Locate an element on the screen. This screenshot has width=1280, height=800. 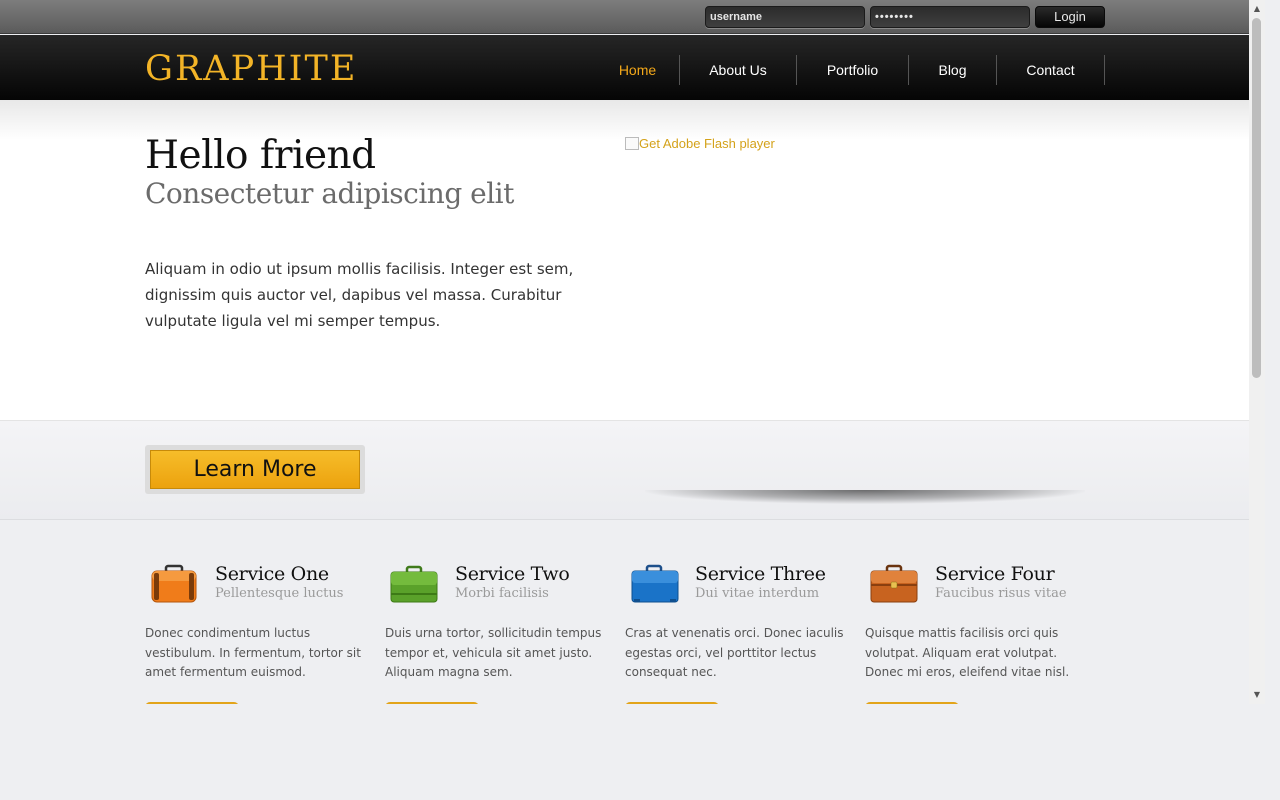
cta-strip: Learn More is located at coordinates (624, 470).